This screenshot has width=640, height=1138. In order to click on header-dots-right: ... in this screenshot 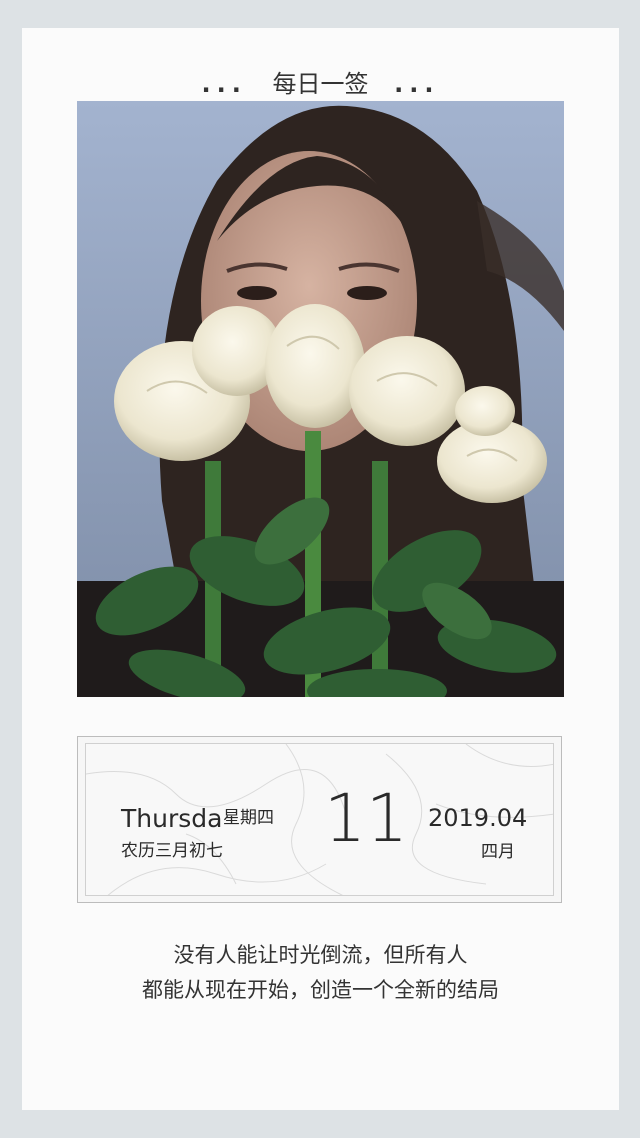, I will do `click(417, 84)`.